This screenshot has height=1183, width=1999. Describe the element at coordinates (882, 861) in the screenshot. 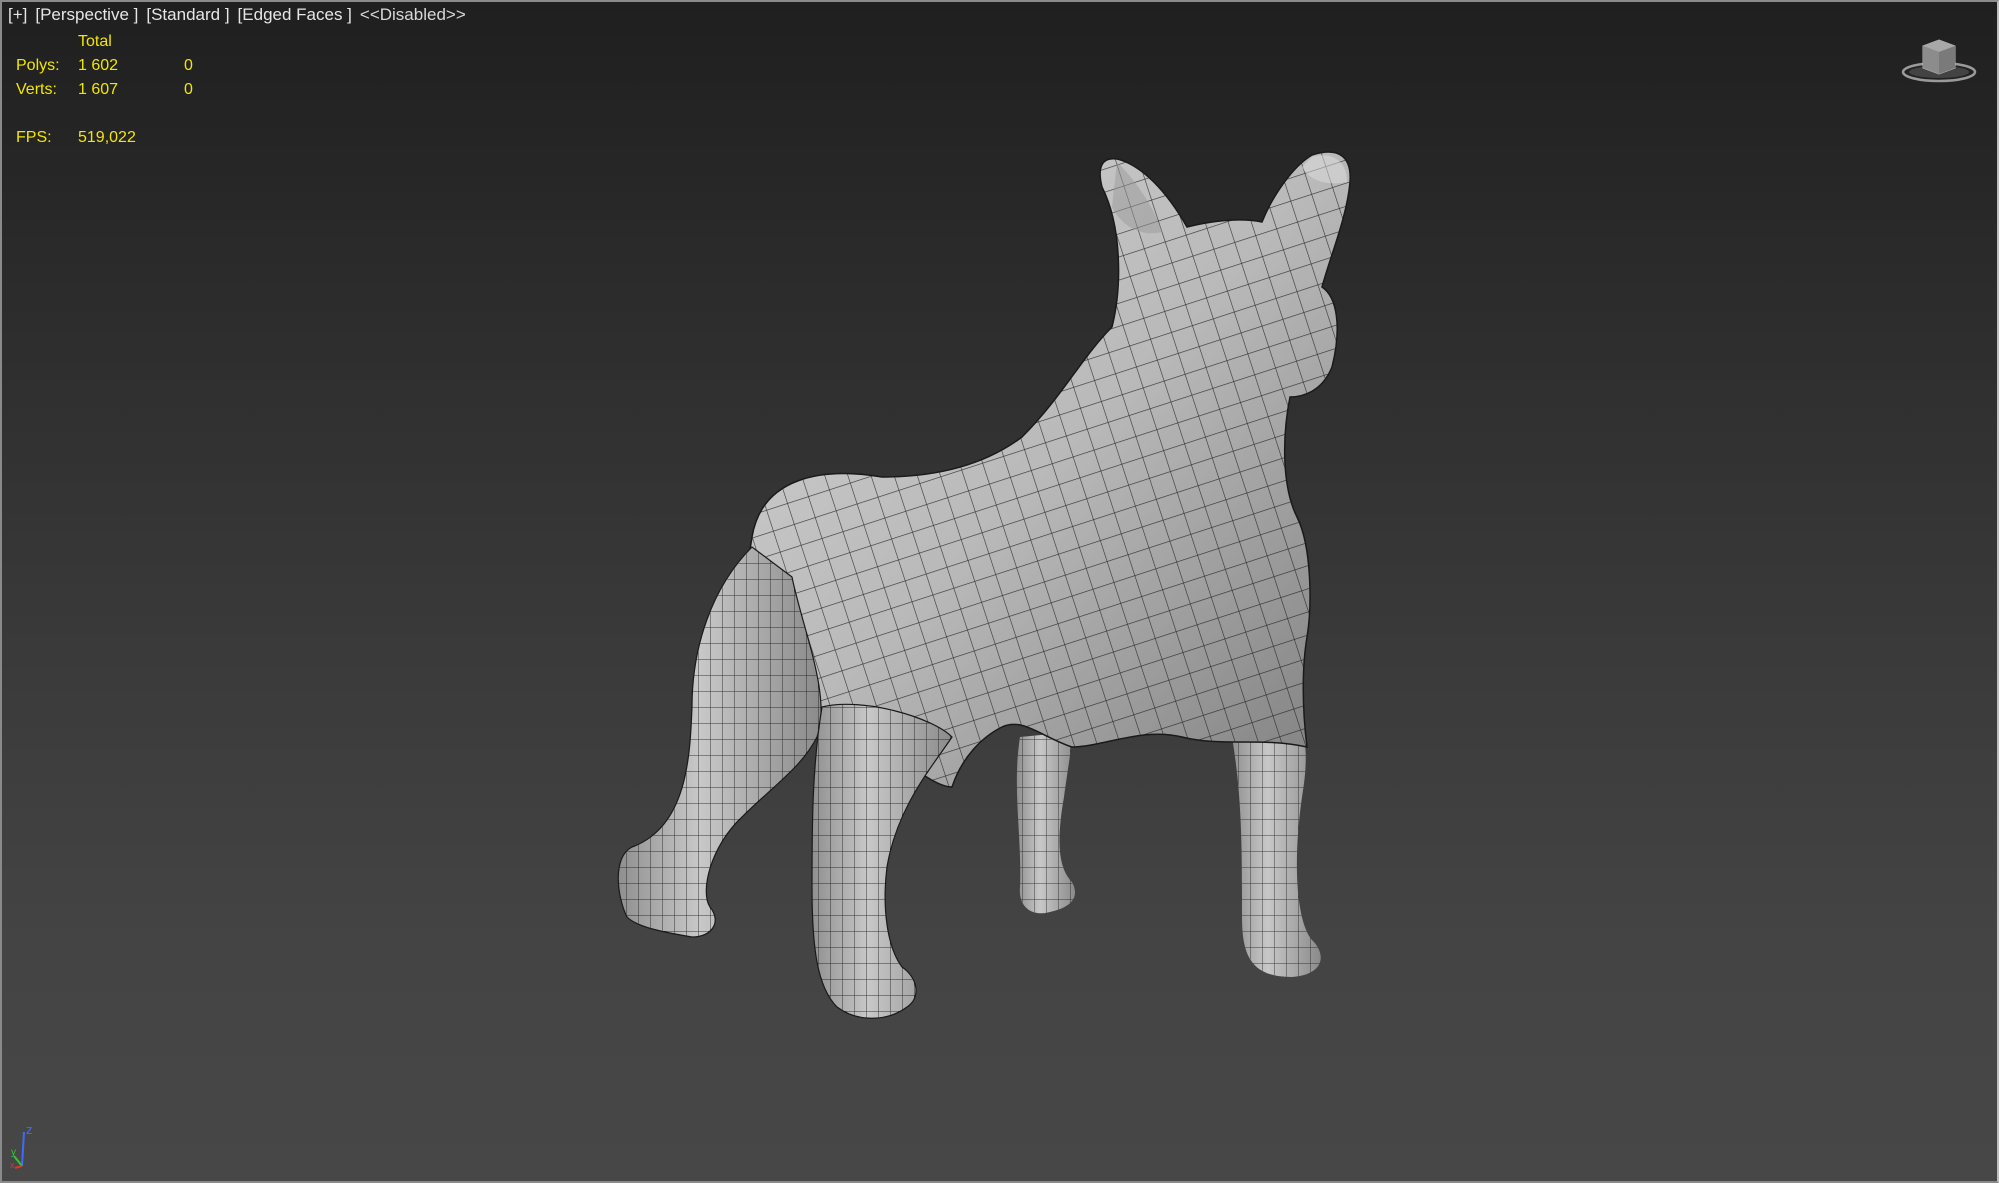

I see `front-leg-near` at that location.